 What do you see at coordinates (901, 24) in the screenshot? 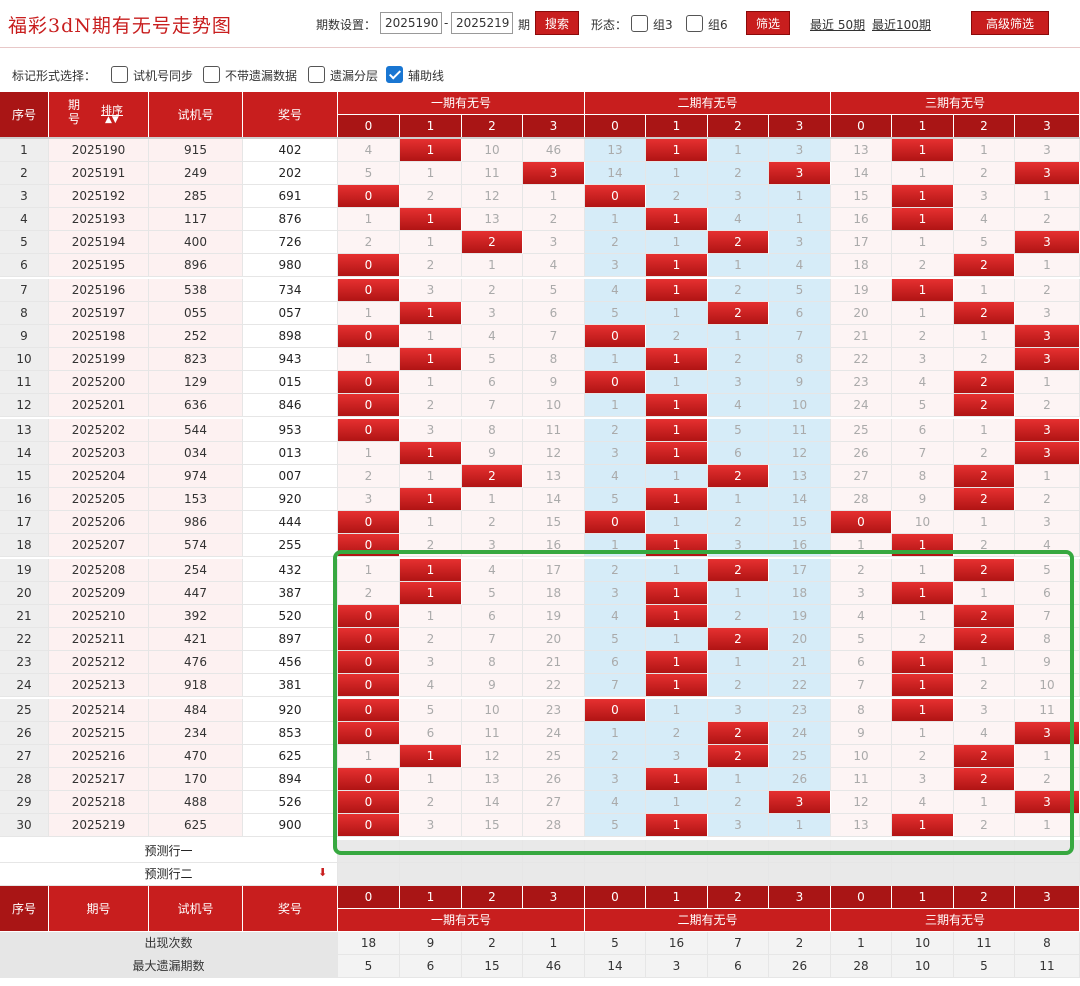
I see `recent-100-link: 最近100期` at bounding box center [901, 24].